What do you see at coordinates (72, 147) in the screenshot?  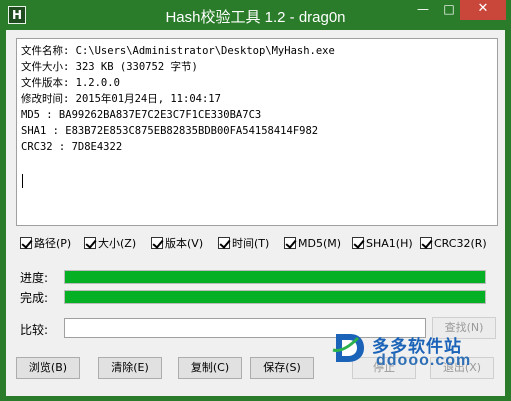 I see `info-line-crc32: CRC32 : 7D8E4322` at bounding box center [72, 147].